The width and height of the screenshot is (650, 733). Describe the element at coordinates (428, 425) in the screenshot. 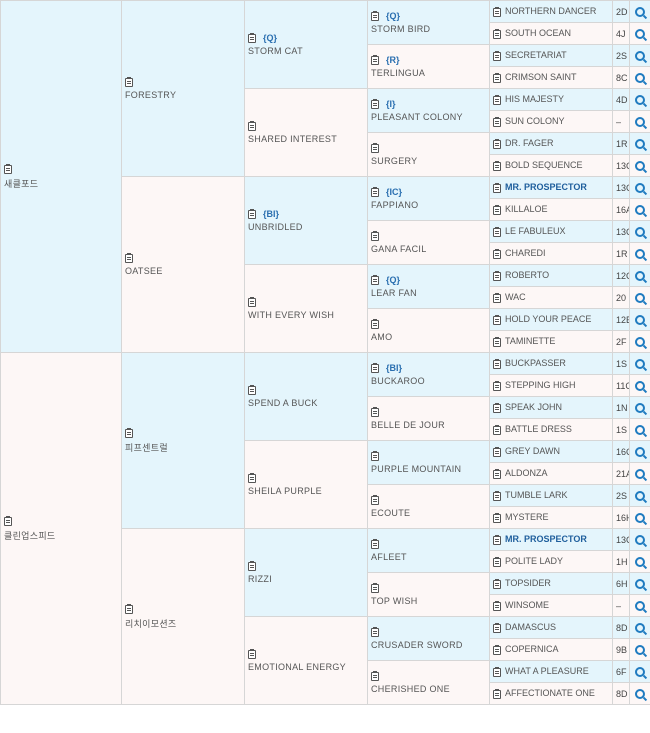

I see `horse-name: BELLE DE JOUR` at that location.